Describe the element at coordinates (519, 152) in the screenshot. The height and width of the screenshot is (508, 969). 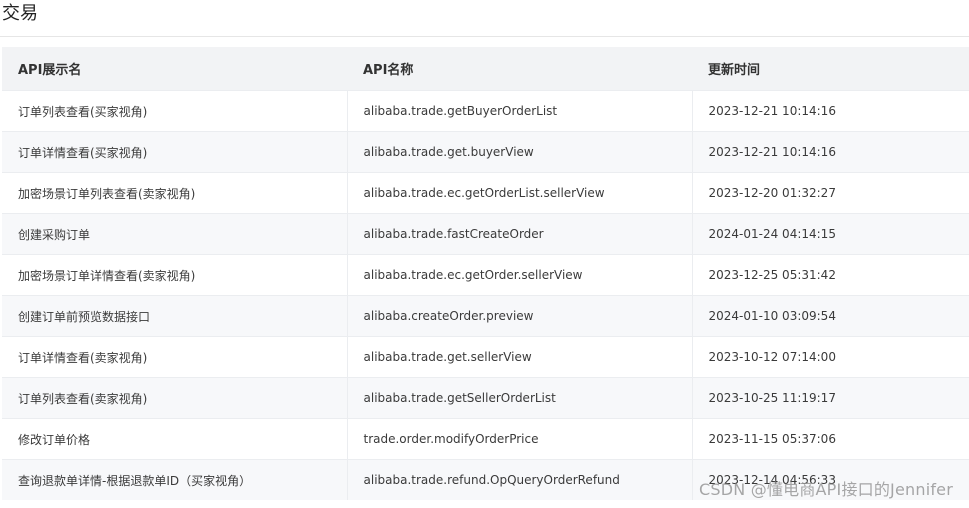
I see `cell-api-name: alibaba.trade.get.buyerView` at that location.